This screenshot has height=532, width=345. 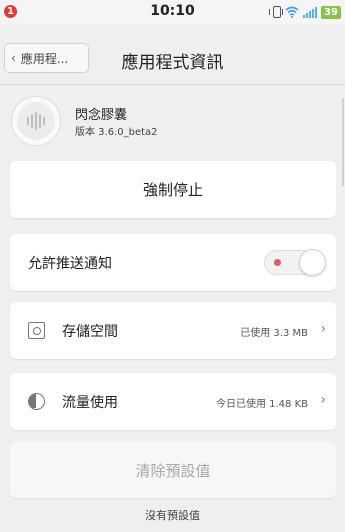 I want to click on waveform-icon, so click(x=36, y=121).